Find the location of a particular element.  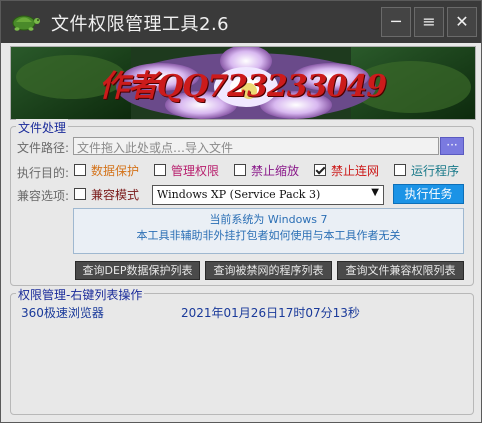

admin-rights-label: 管理权限 is located at coordinates (195, 170).